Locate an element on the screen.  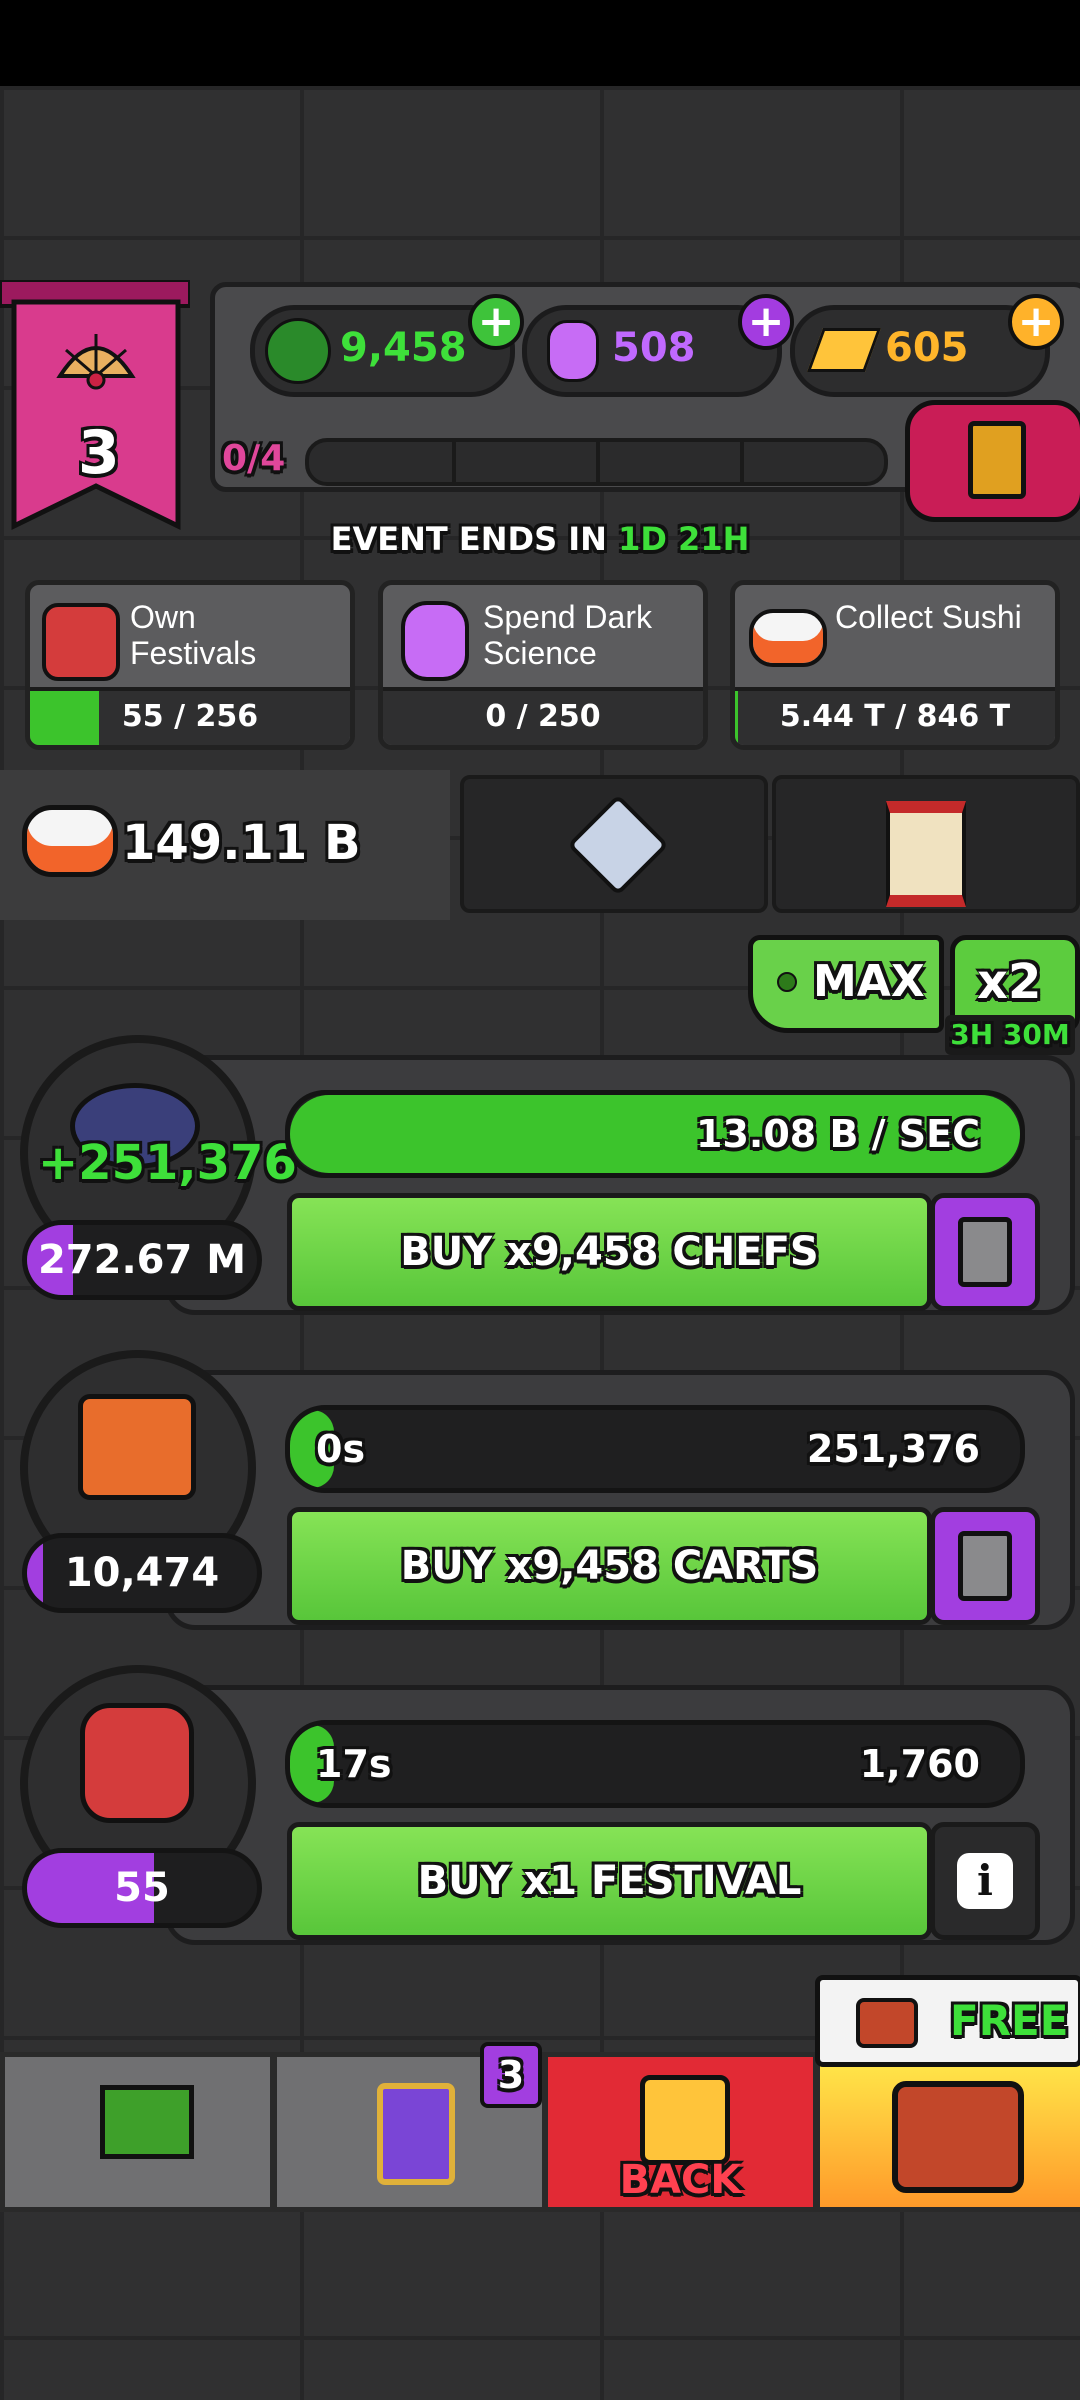
scroll-tab is located at coordinates (926, 844).